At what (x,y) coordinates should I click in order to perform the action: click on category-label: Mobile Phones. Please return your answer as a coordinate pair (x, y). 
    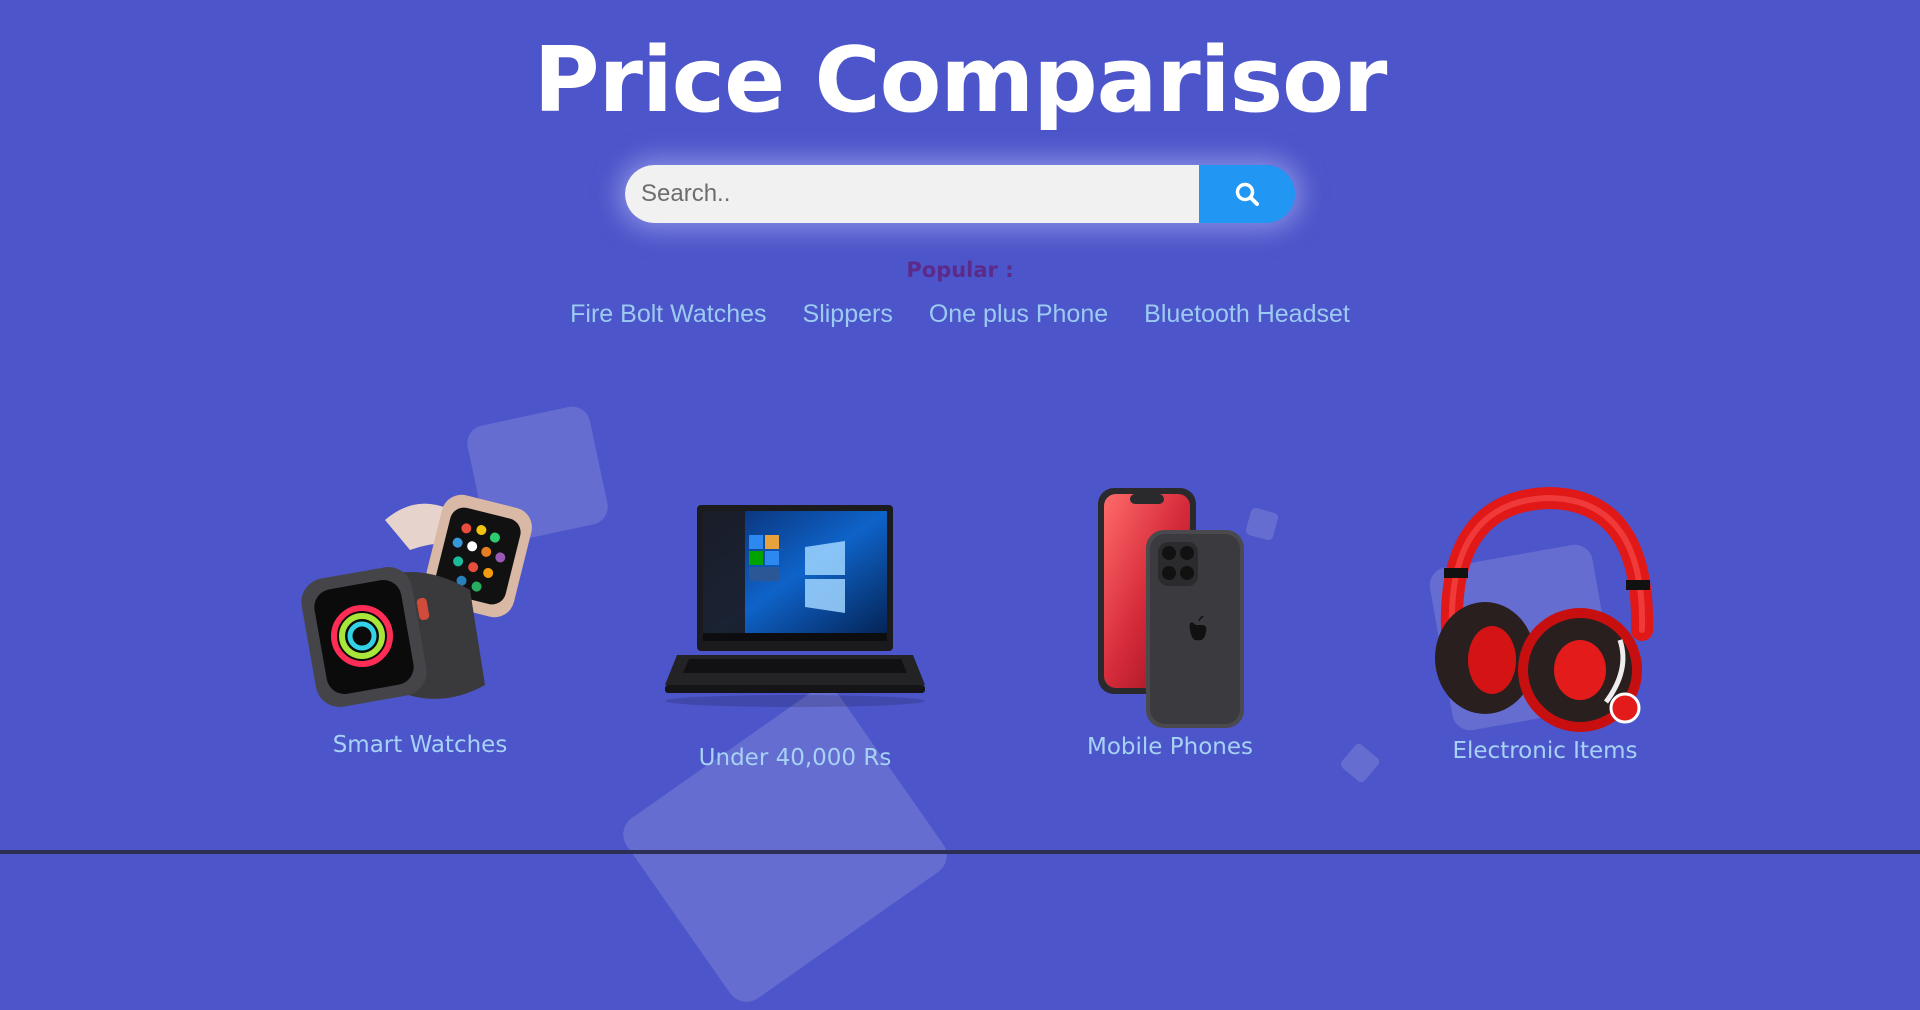
    Looking at the image, I should click on (1170, 747).